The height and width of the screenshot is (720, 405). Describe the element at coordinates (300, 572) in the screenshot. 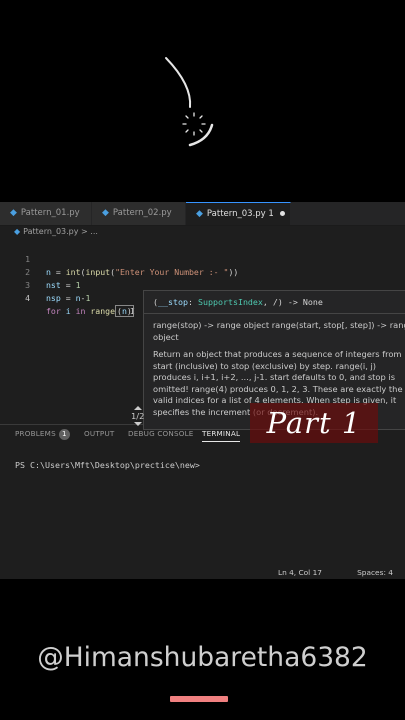

I see `status-cursor-position: Ln 4, Col 17` at that location.